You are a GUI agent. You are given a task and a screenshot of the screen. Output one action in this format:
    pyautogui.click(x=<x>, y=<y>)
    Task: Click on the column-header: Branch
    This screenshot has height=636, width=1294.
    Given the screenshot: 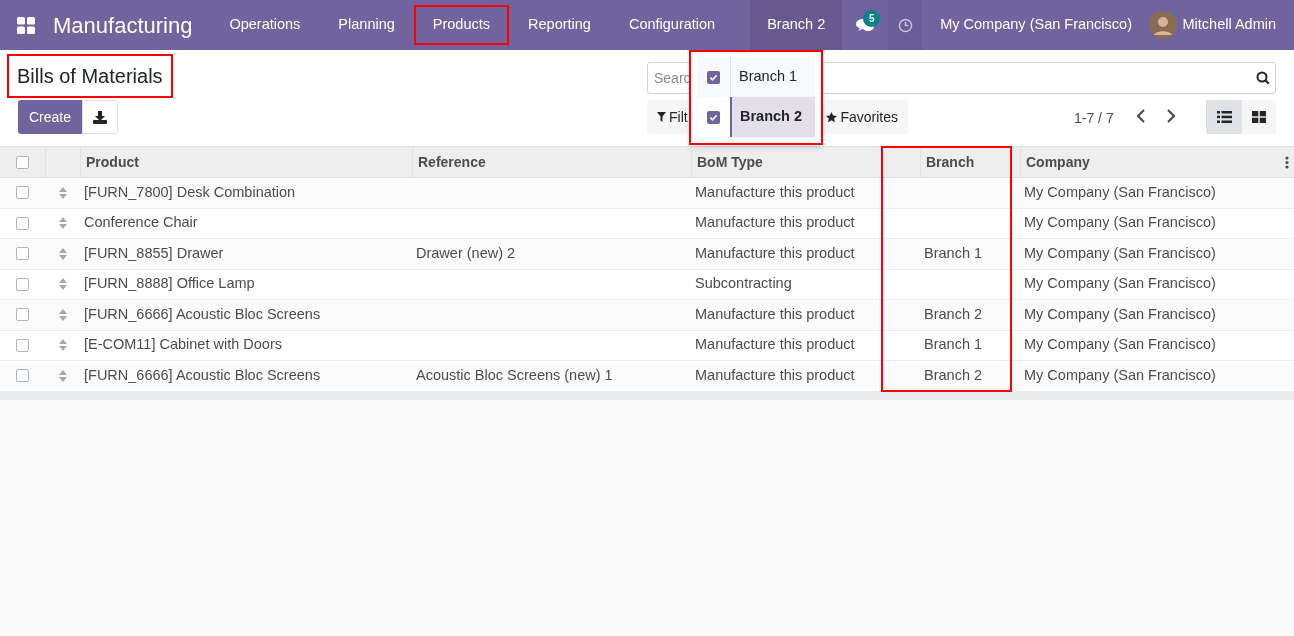 What is the action you would take?
    pyautogui.click(x=970, y=162)
    